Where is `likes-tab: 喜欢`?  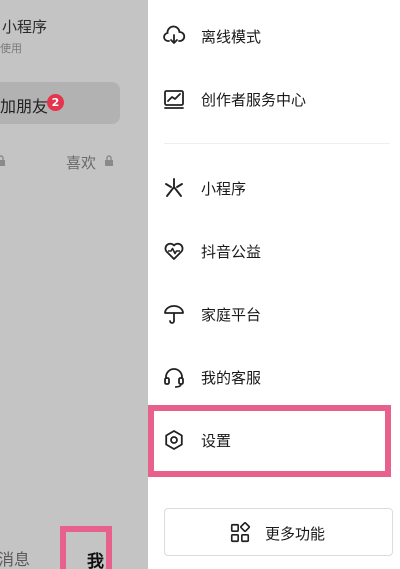
likes-tab: 喜欢 is located at coordinates (81, 162).